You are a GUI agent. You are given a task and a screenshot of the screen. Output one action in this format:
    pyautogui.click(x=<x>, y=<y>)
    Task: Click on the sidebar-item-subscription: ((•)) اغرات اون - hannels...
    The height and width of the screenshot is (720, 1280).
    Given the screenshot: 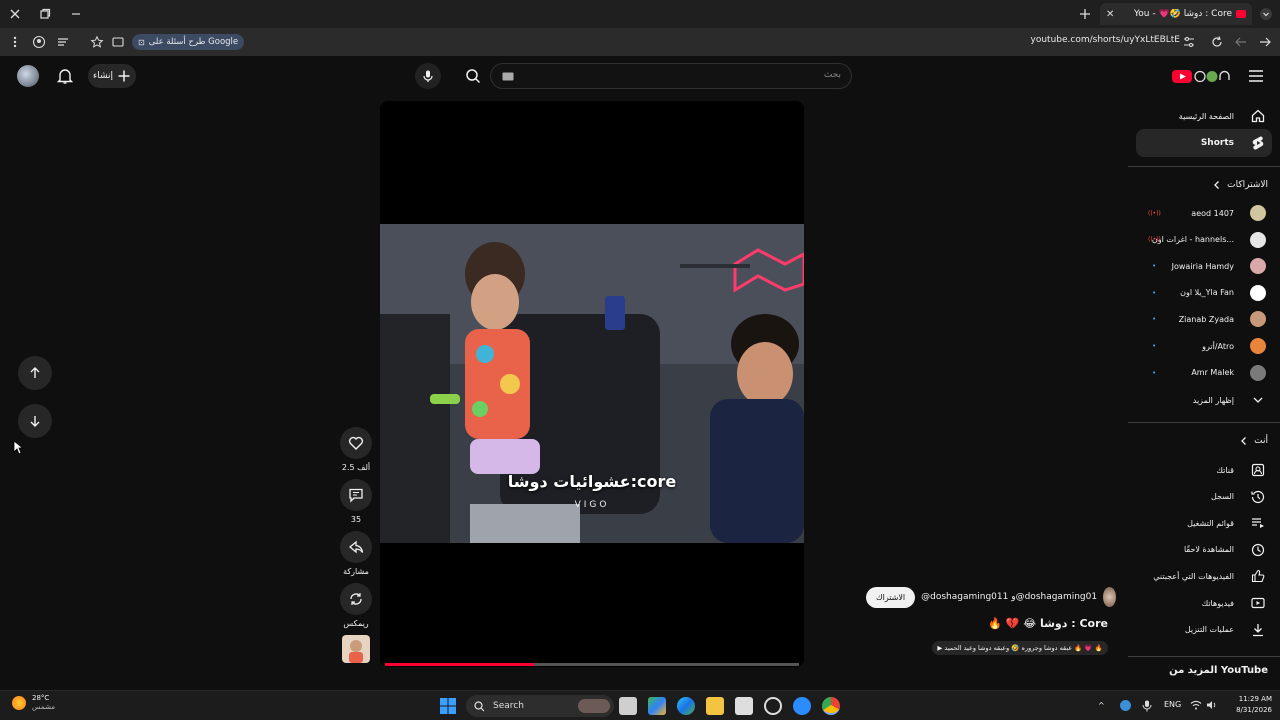 What is the action you would take?
    pyautogui.click(x=1204, y=240)
    